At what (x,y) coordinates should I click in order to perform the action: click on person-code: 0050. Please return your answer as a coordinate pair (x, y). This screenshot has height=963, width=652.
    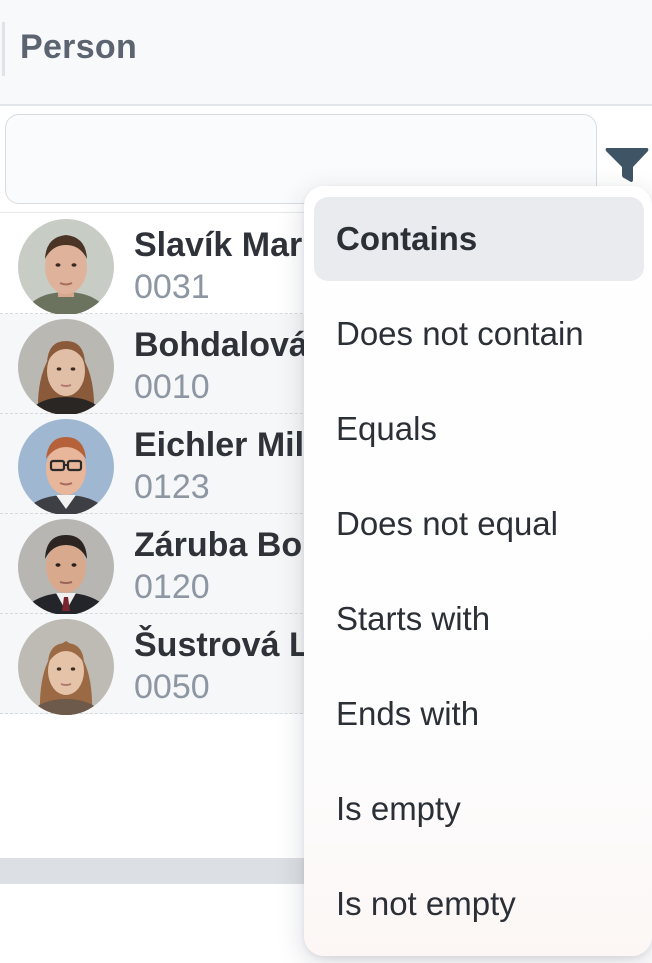
    Looking at the image, I should click on (172, 687).